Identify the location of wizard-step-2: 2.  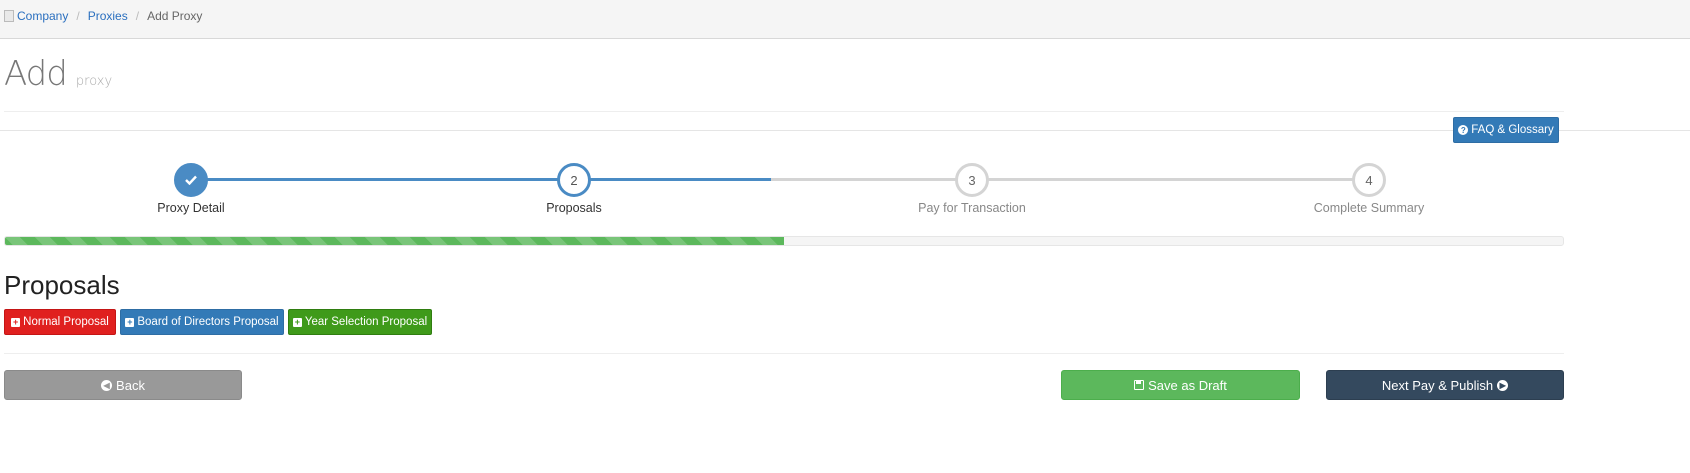
(574, 180).